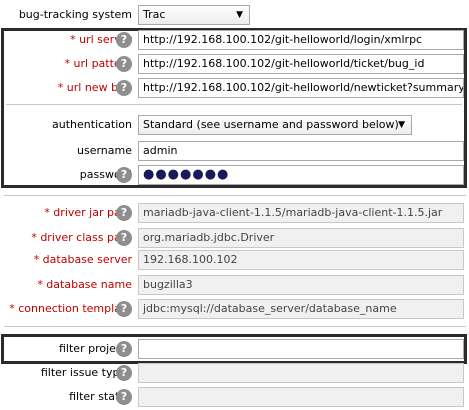  Describe the element at coordinates (70, 308) in the screenshot. I see `connection-template-label: * connection template` at that location.